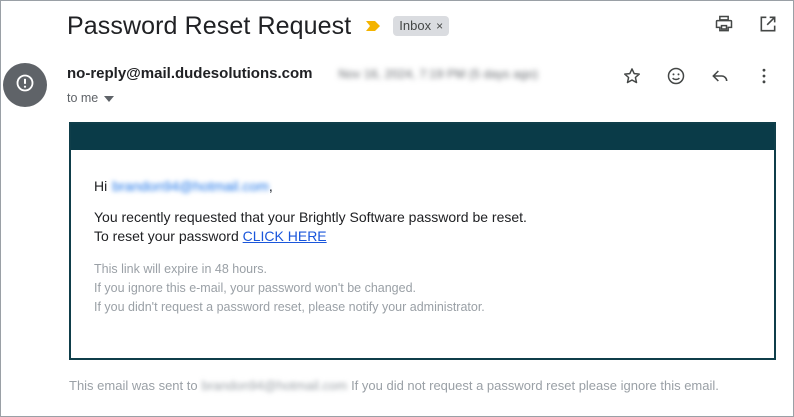 The image size is (794, 417). I want to click on footer-prefix: This email was sent to, so click(133, 385).